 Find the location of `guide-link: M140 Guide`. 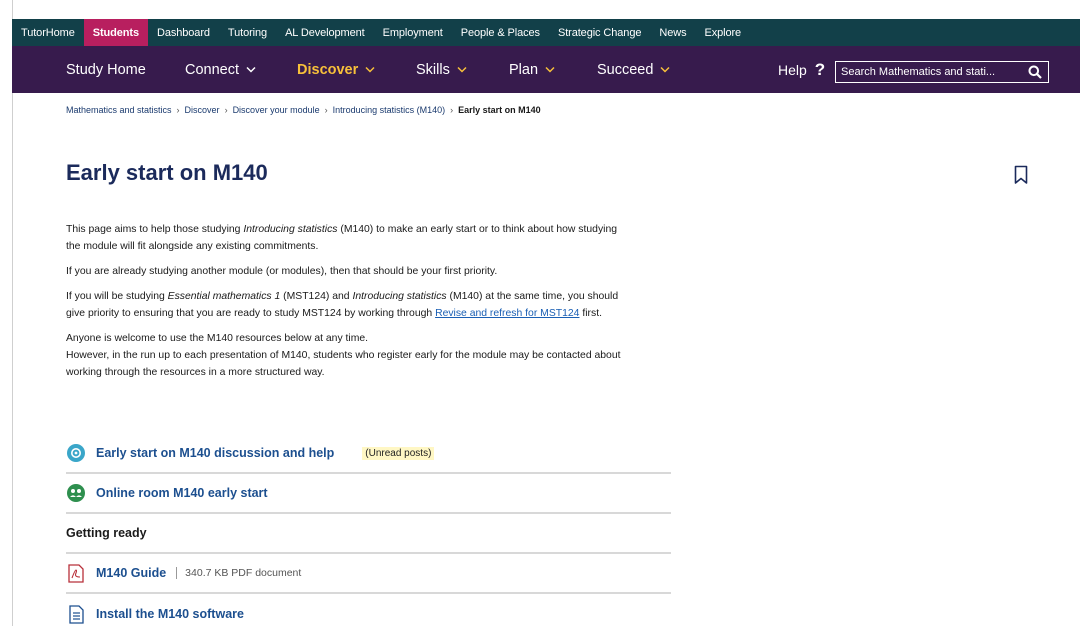

guide-link: M140 Guide is located at coordinates (131, 573).